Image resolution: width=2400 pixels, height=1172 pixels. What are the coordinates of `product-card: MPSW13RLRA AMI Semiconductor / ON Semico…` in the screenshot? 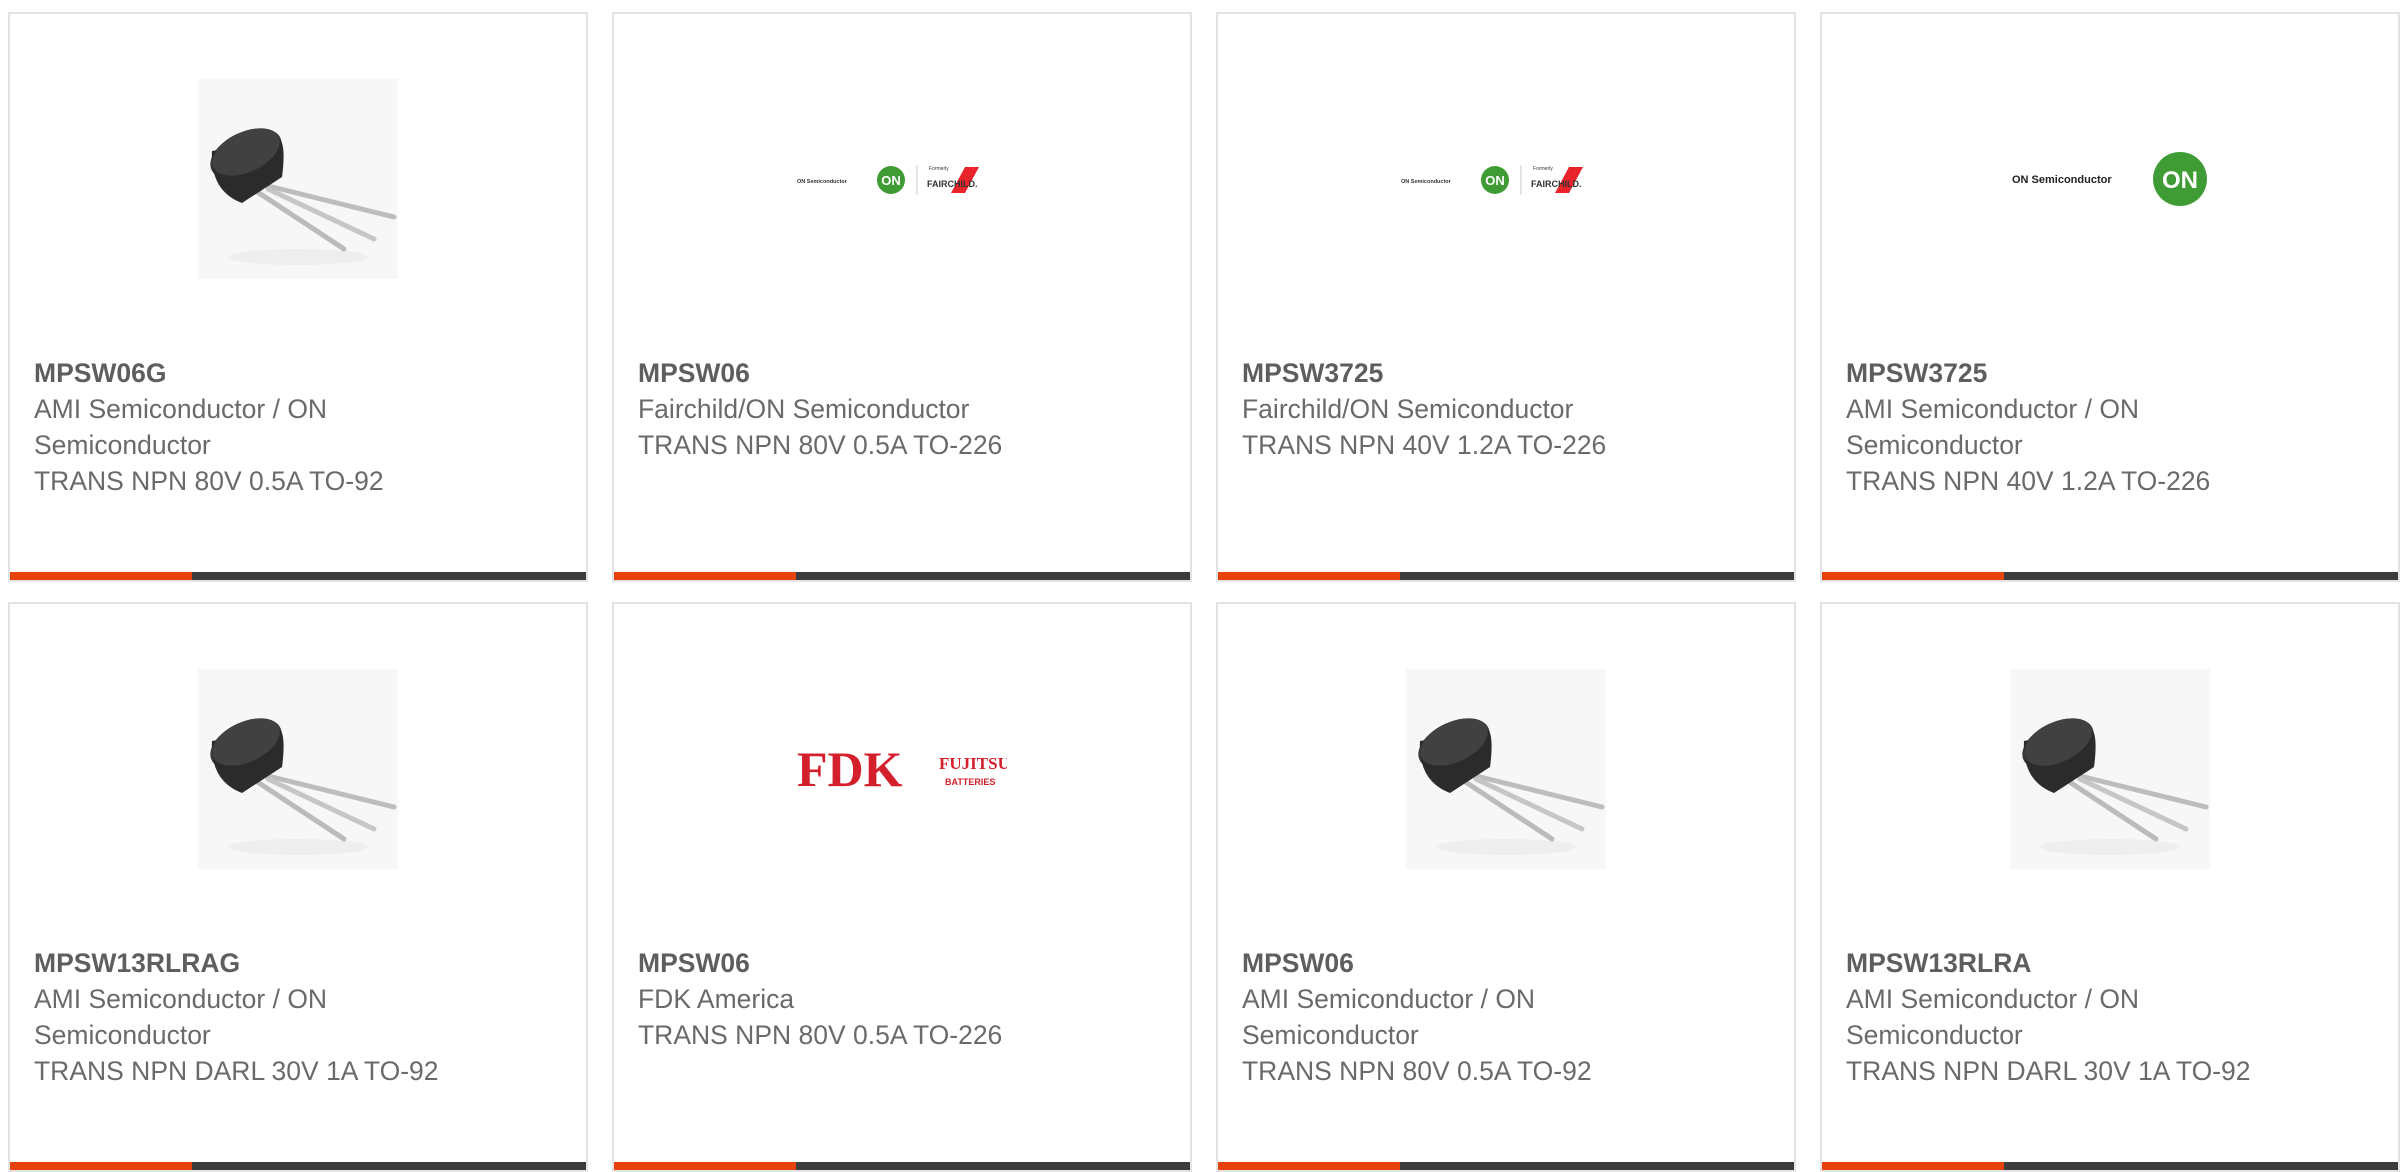 It's located at (2110, 887).